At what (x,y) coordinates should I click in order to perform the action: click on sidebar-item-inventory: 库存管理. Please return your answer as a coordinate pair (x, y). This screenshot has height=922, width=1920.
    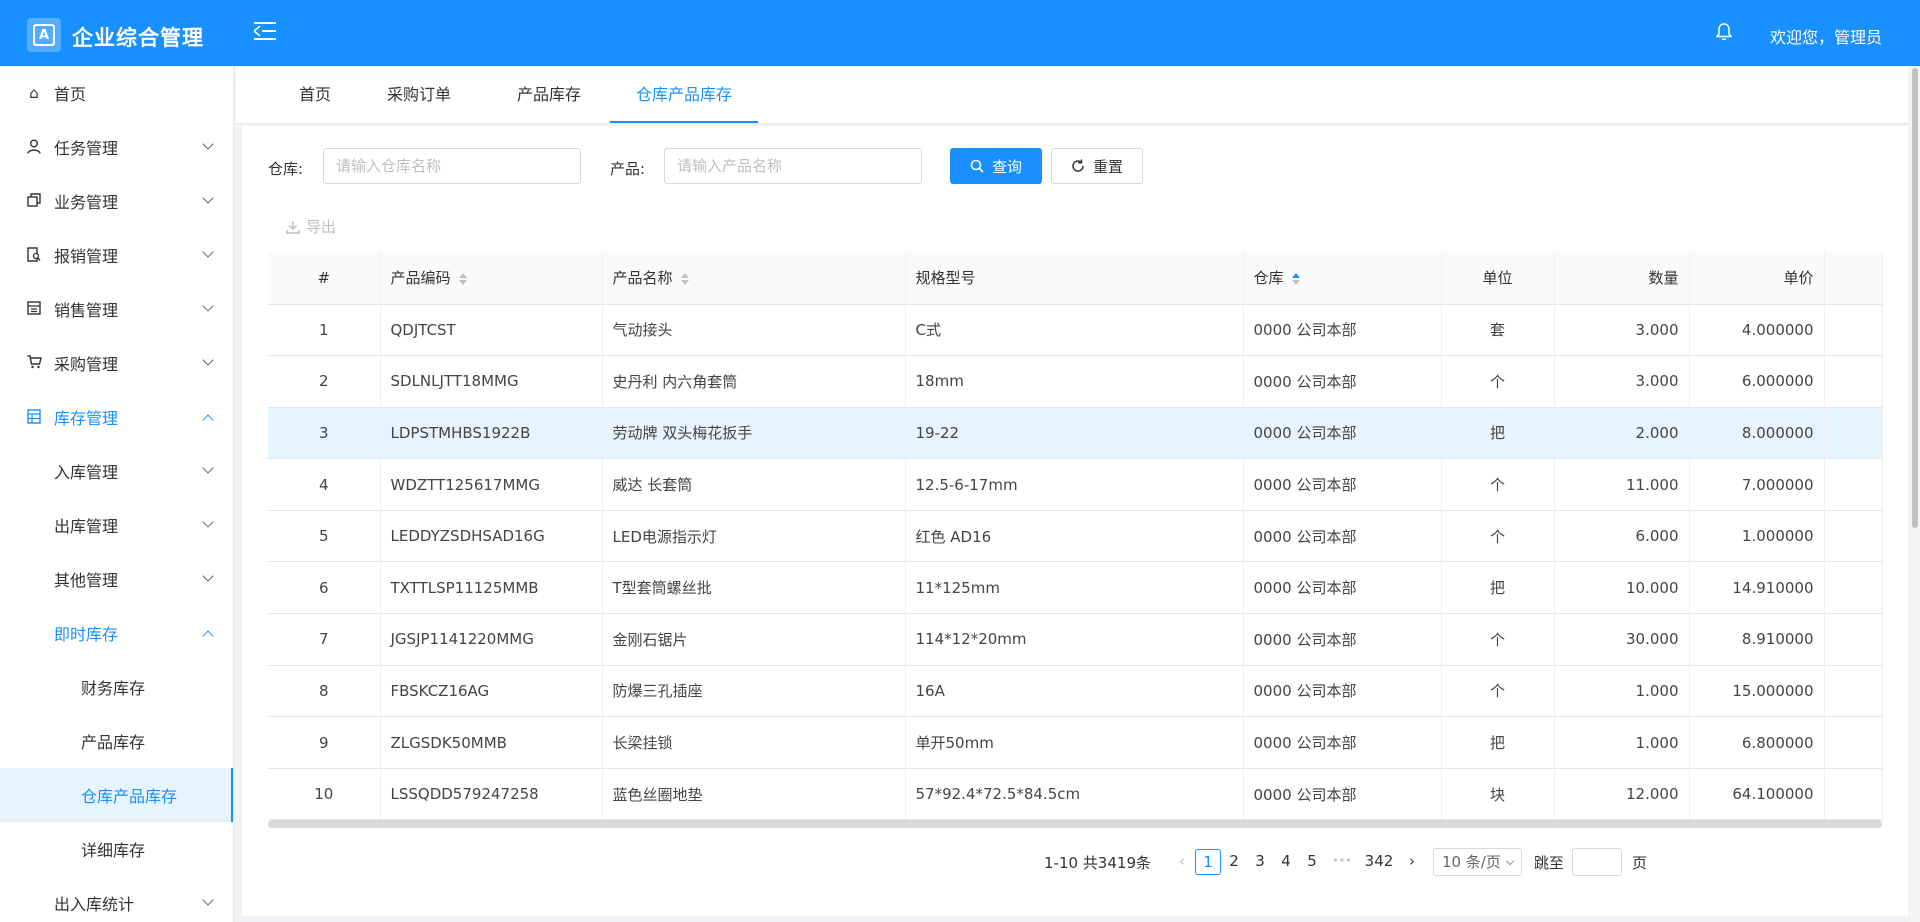
    Looking at the image, I should click on (116, 417).